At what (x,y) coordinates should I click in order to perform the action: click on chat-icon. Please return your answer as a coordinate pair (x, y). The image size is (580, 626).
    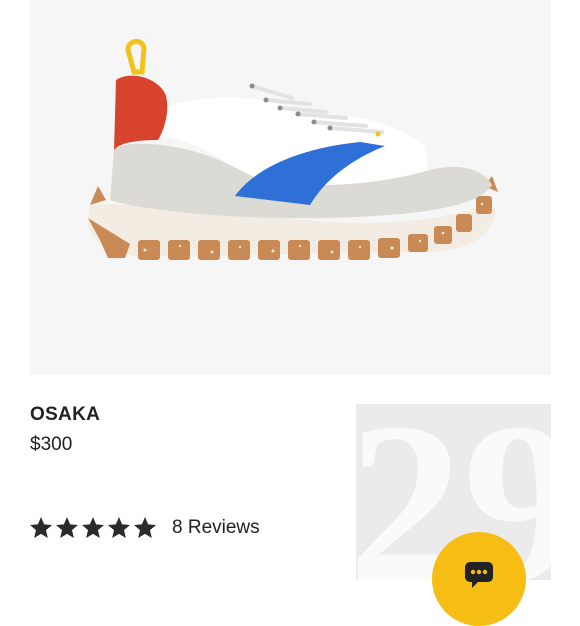
    Looking at the image, I should click on (479, 575).